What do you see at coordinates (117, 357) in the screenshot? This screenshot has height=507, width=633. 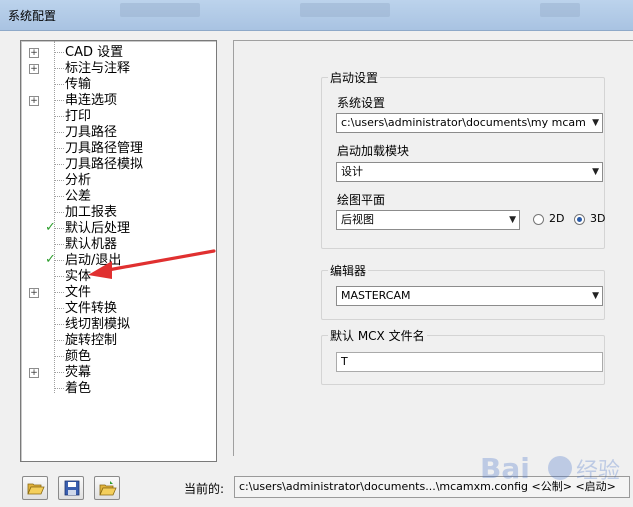 I see `tree-item: 颜色` at bounding box center [117, 357].